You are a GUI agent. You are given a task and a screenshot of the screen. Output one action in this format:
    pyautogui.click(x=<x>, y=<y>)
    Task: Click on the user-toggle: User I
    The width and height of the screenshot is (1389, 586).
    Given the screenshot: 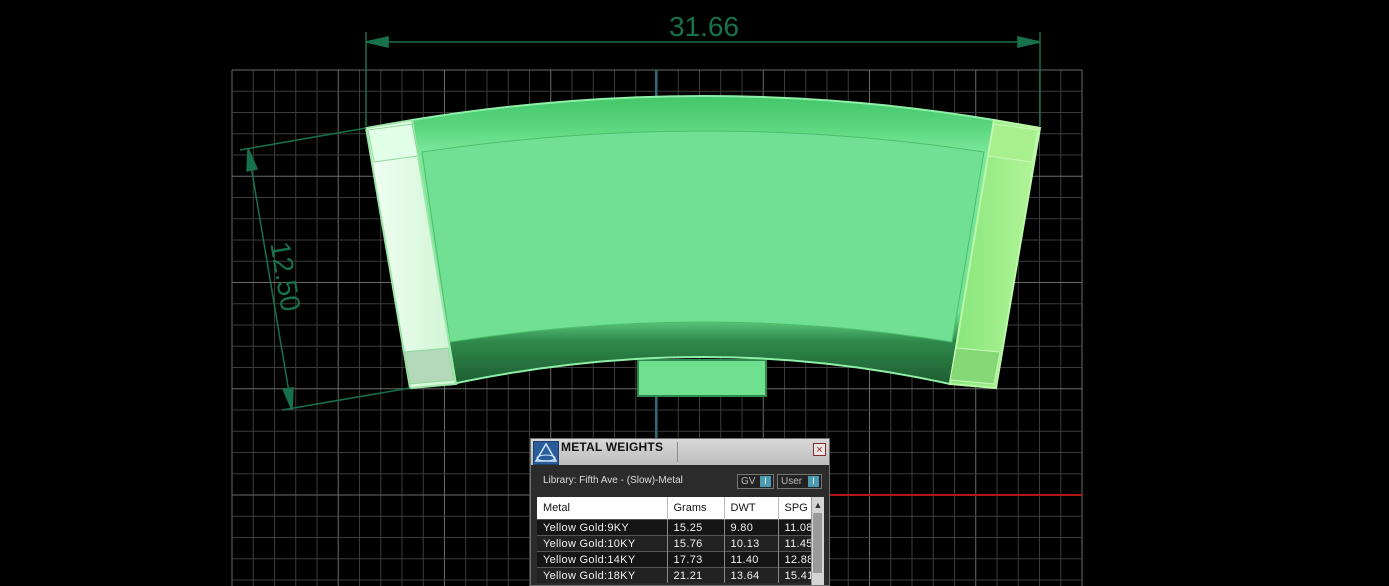 What is the action you would take?
    pyautogui.click(x=799, y=481)
    